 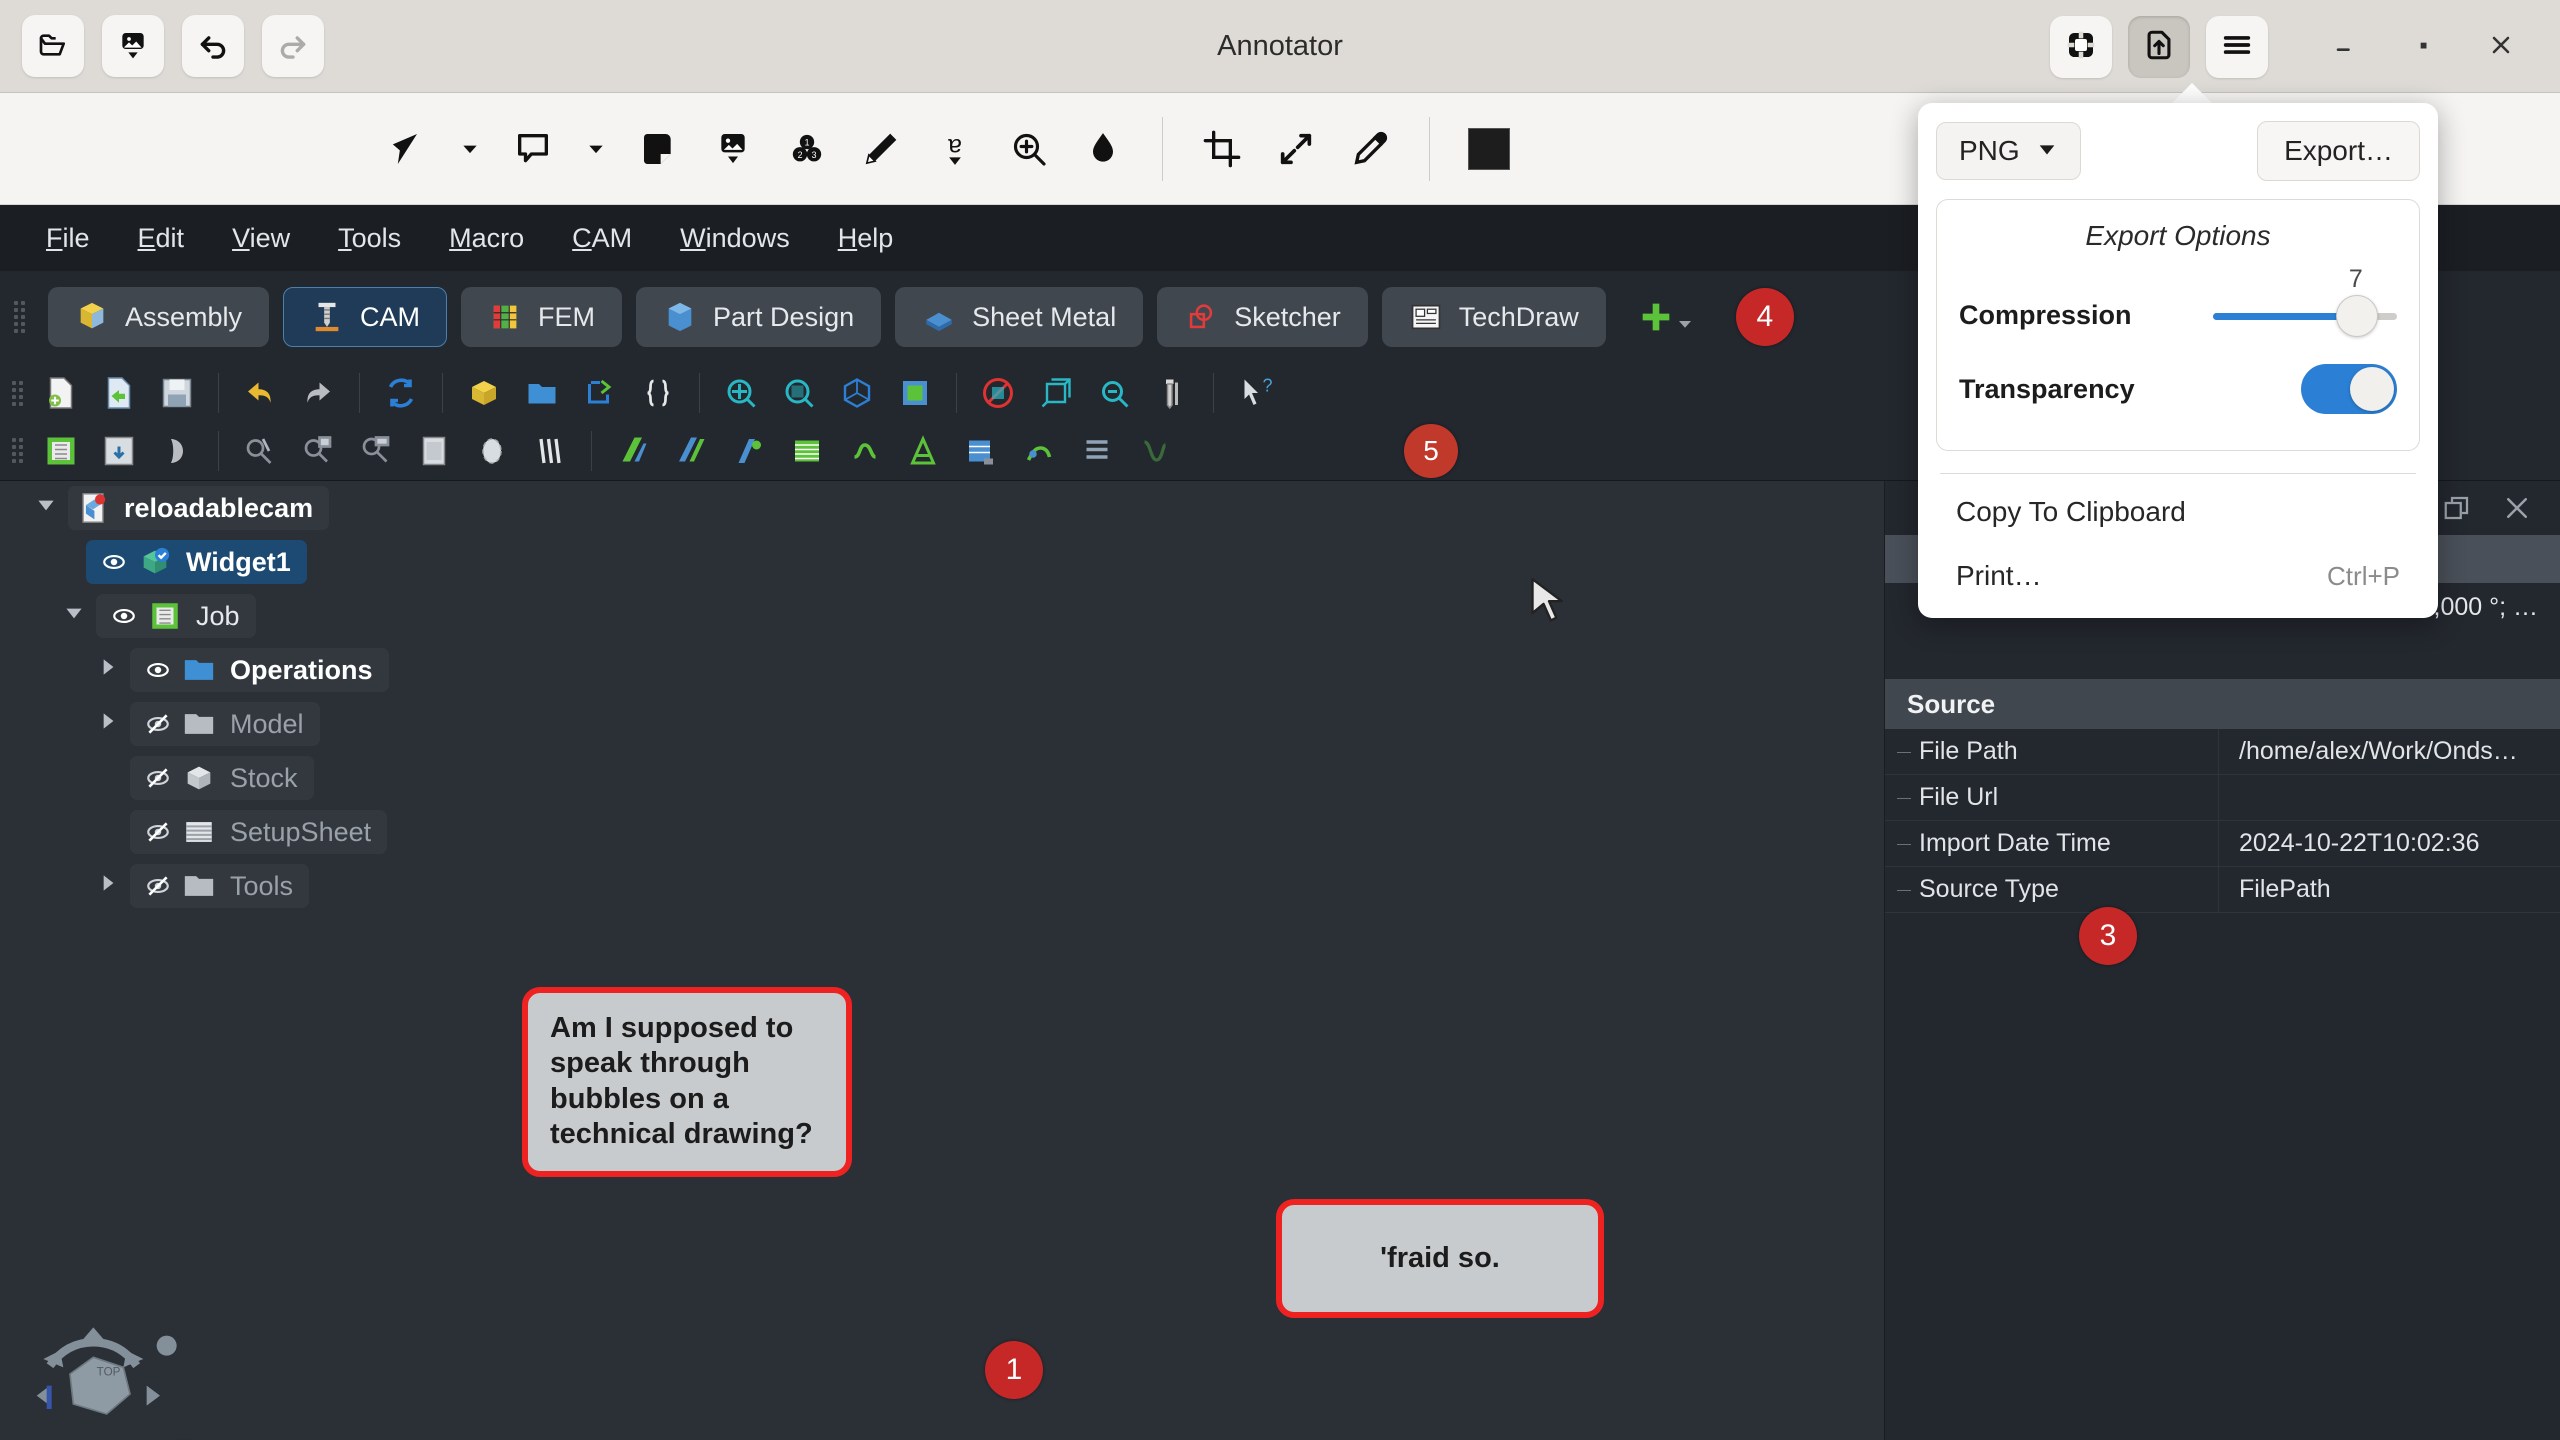 I want to click on menu-windows: Windows, so click(x=735, y=238).